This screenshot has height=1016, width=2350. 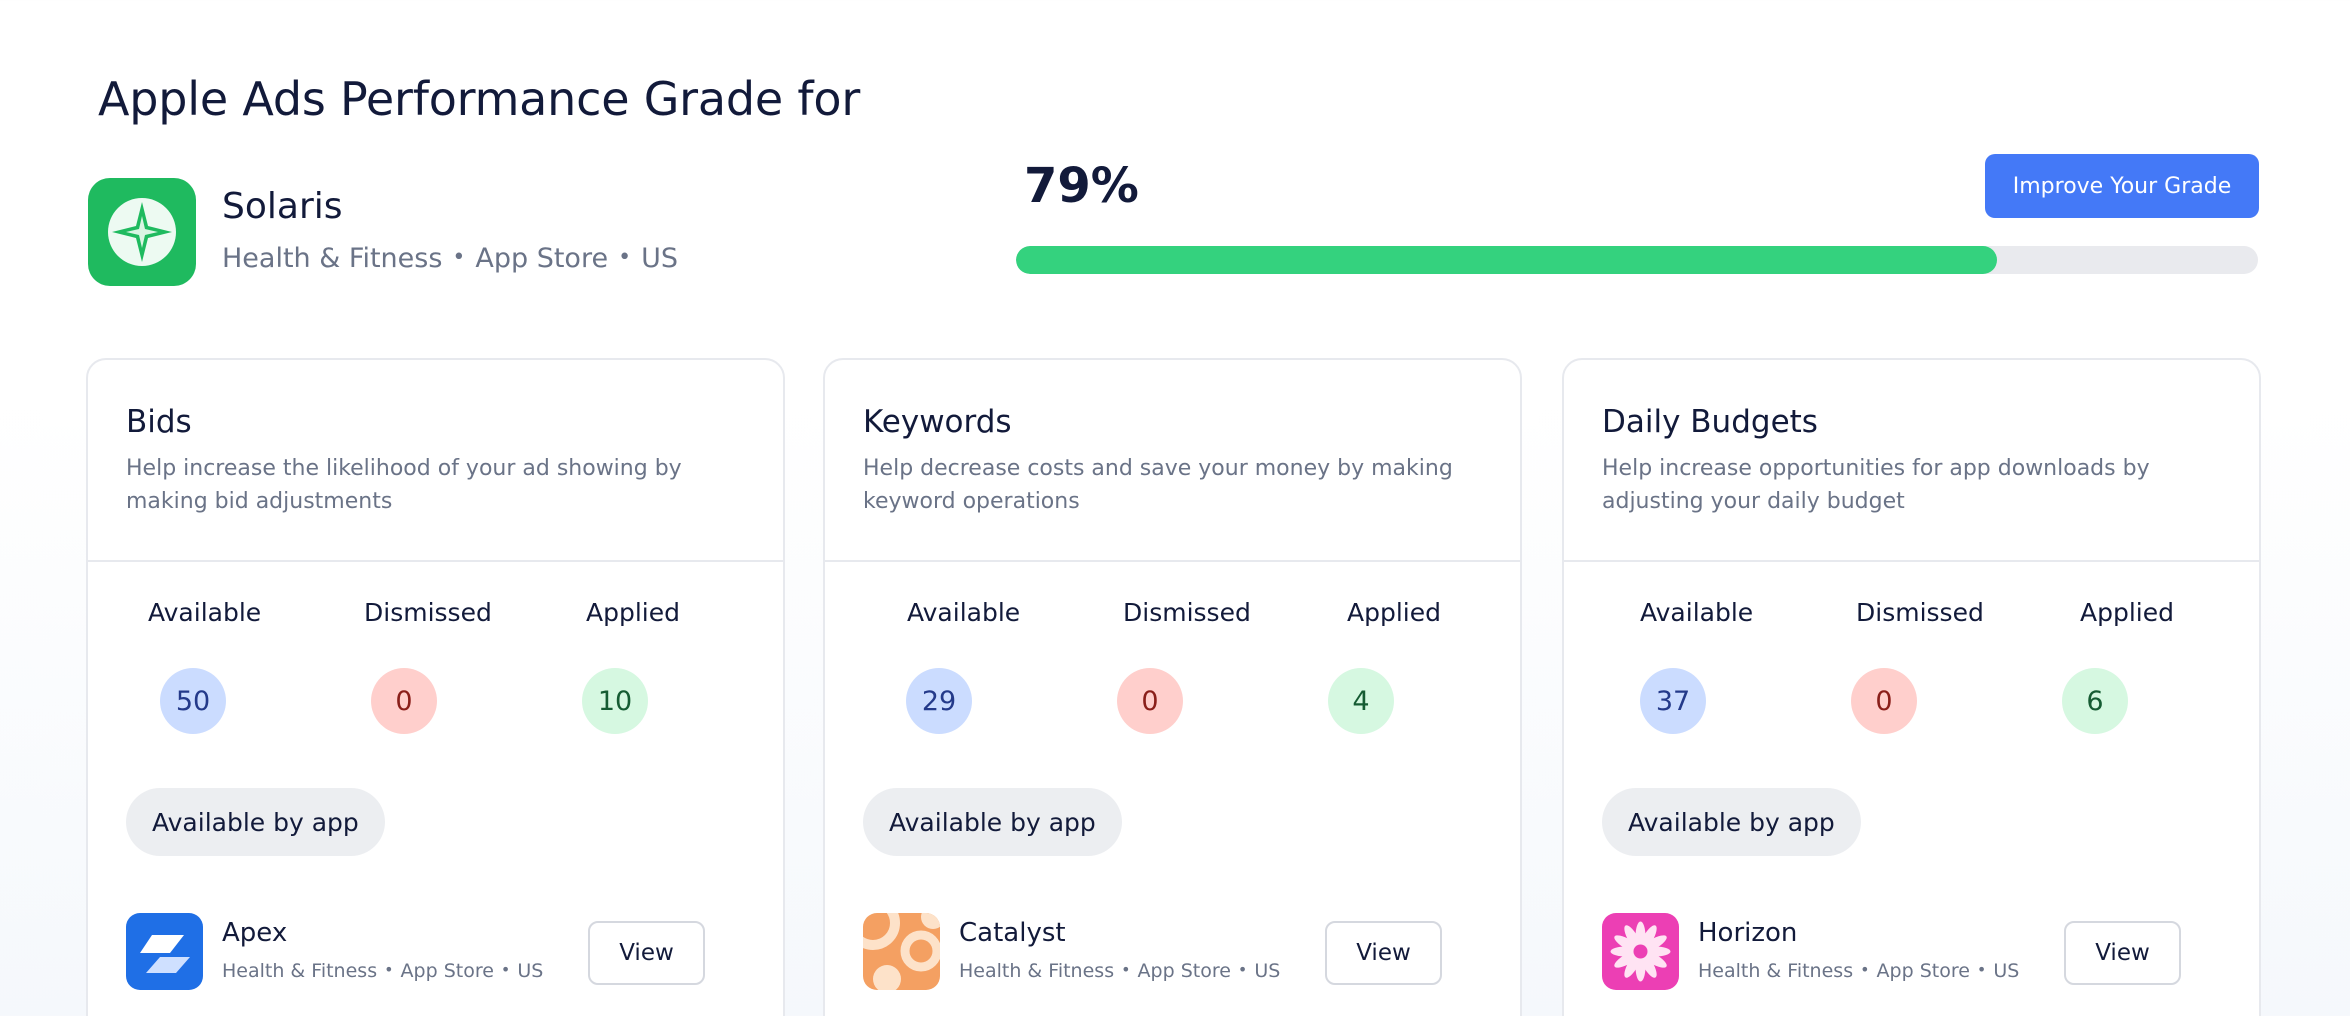 What do you see at coordinates (450, 258) in the screenshot?
I see `app-subtitle: Health & Fitness • App Store • US` at bounding box center [450, 258].